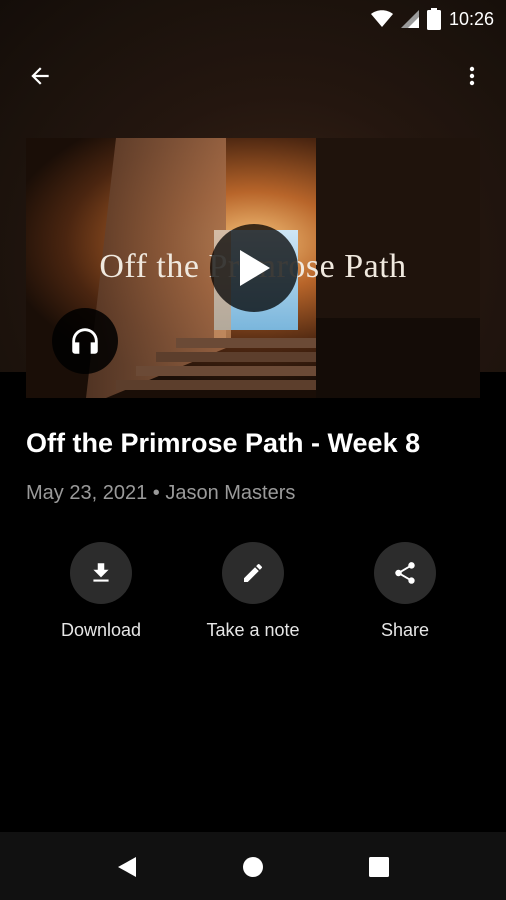  Describe the element at coordinates (471, 18) in the screenshot. I see `status-time: 10:26` at that location.